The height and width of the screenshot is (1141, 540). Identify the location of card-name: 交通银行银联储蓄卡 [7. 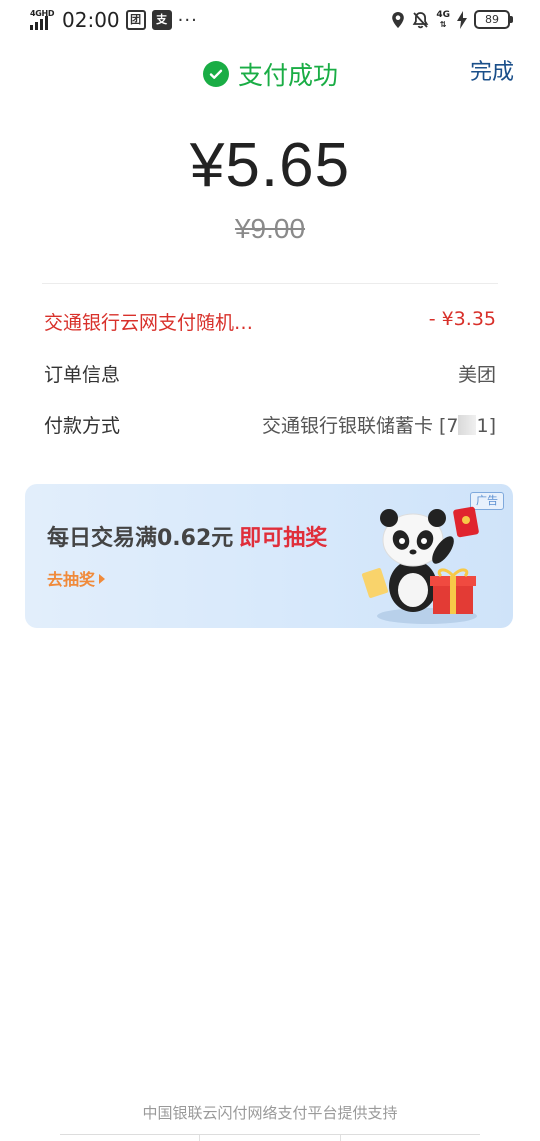
(360, 426).